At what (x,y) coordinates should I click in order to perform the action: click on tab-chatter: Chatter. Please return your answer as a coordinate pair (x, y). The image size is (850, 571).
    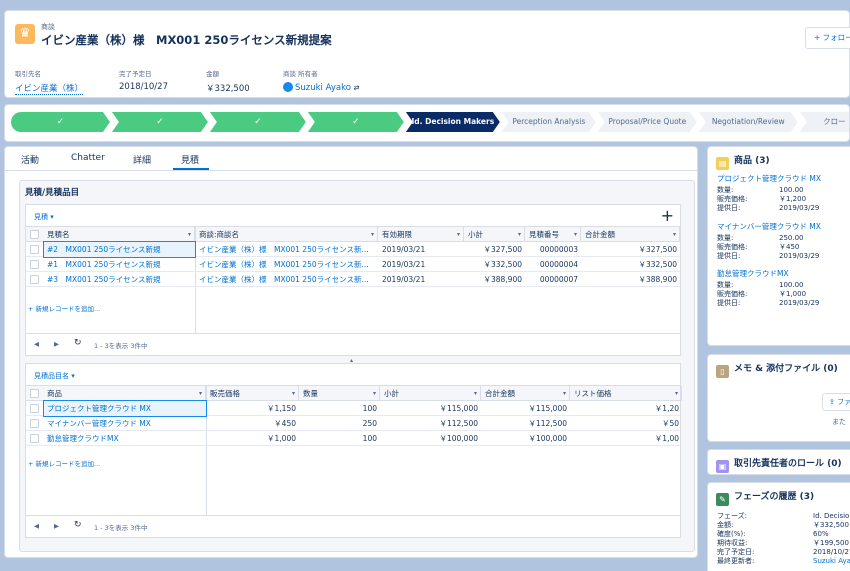
    Looking at the image, I should click on (88, 158).